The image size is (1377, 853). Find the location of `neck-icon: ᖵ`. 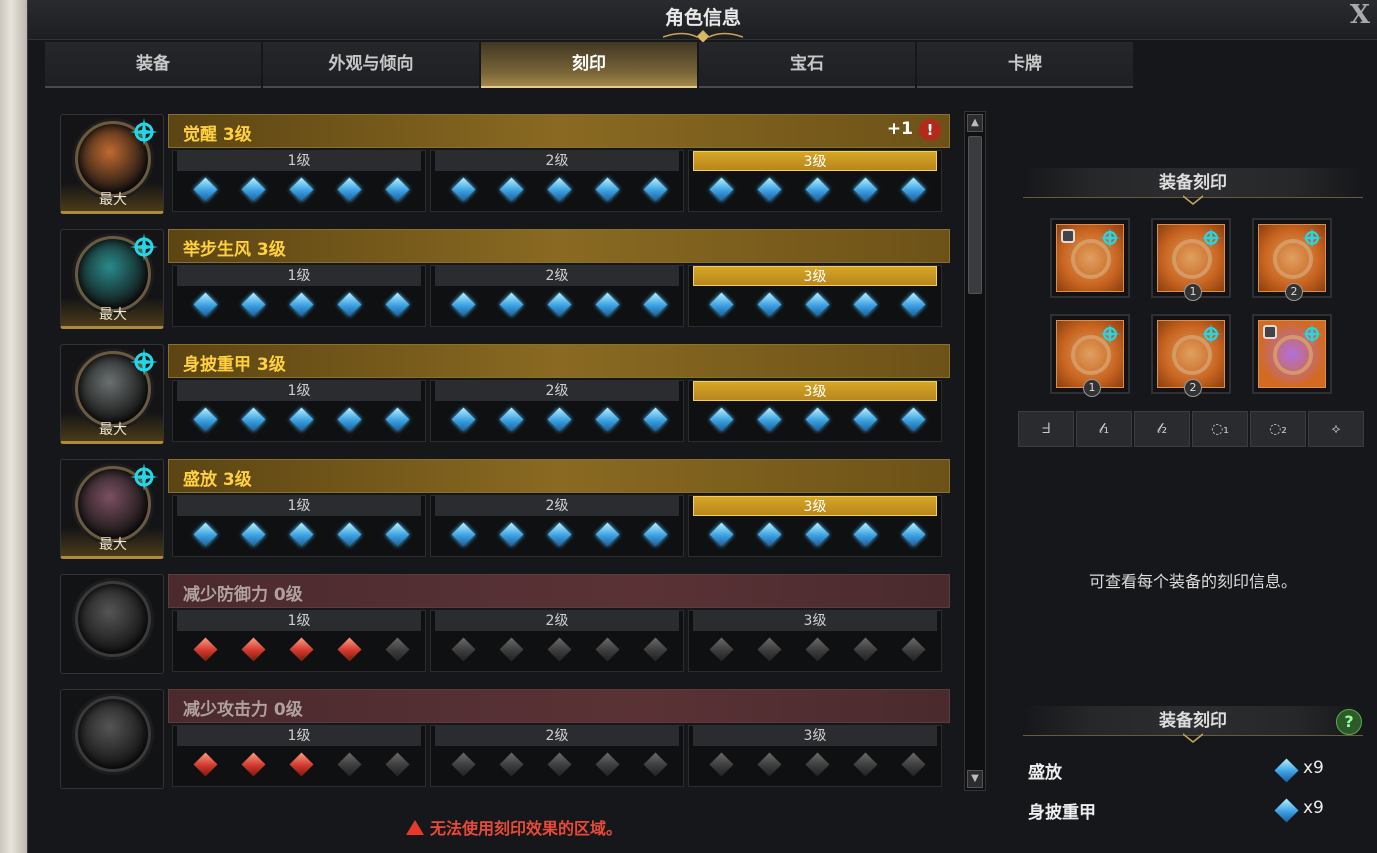

neck-icon: ᖵ is located at coordinates (1046, 429).